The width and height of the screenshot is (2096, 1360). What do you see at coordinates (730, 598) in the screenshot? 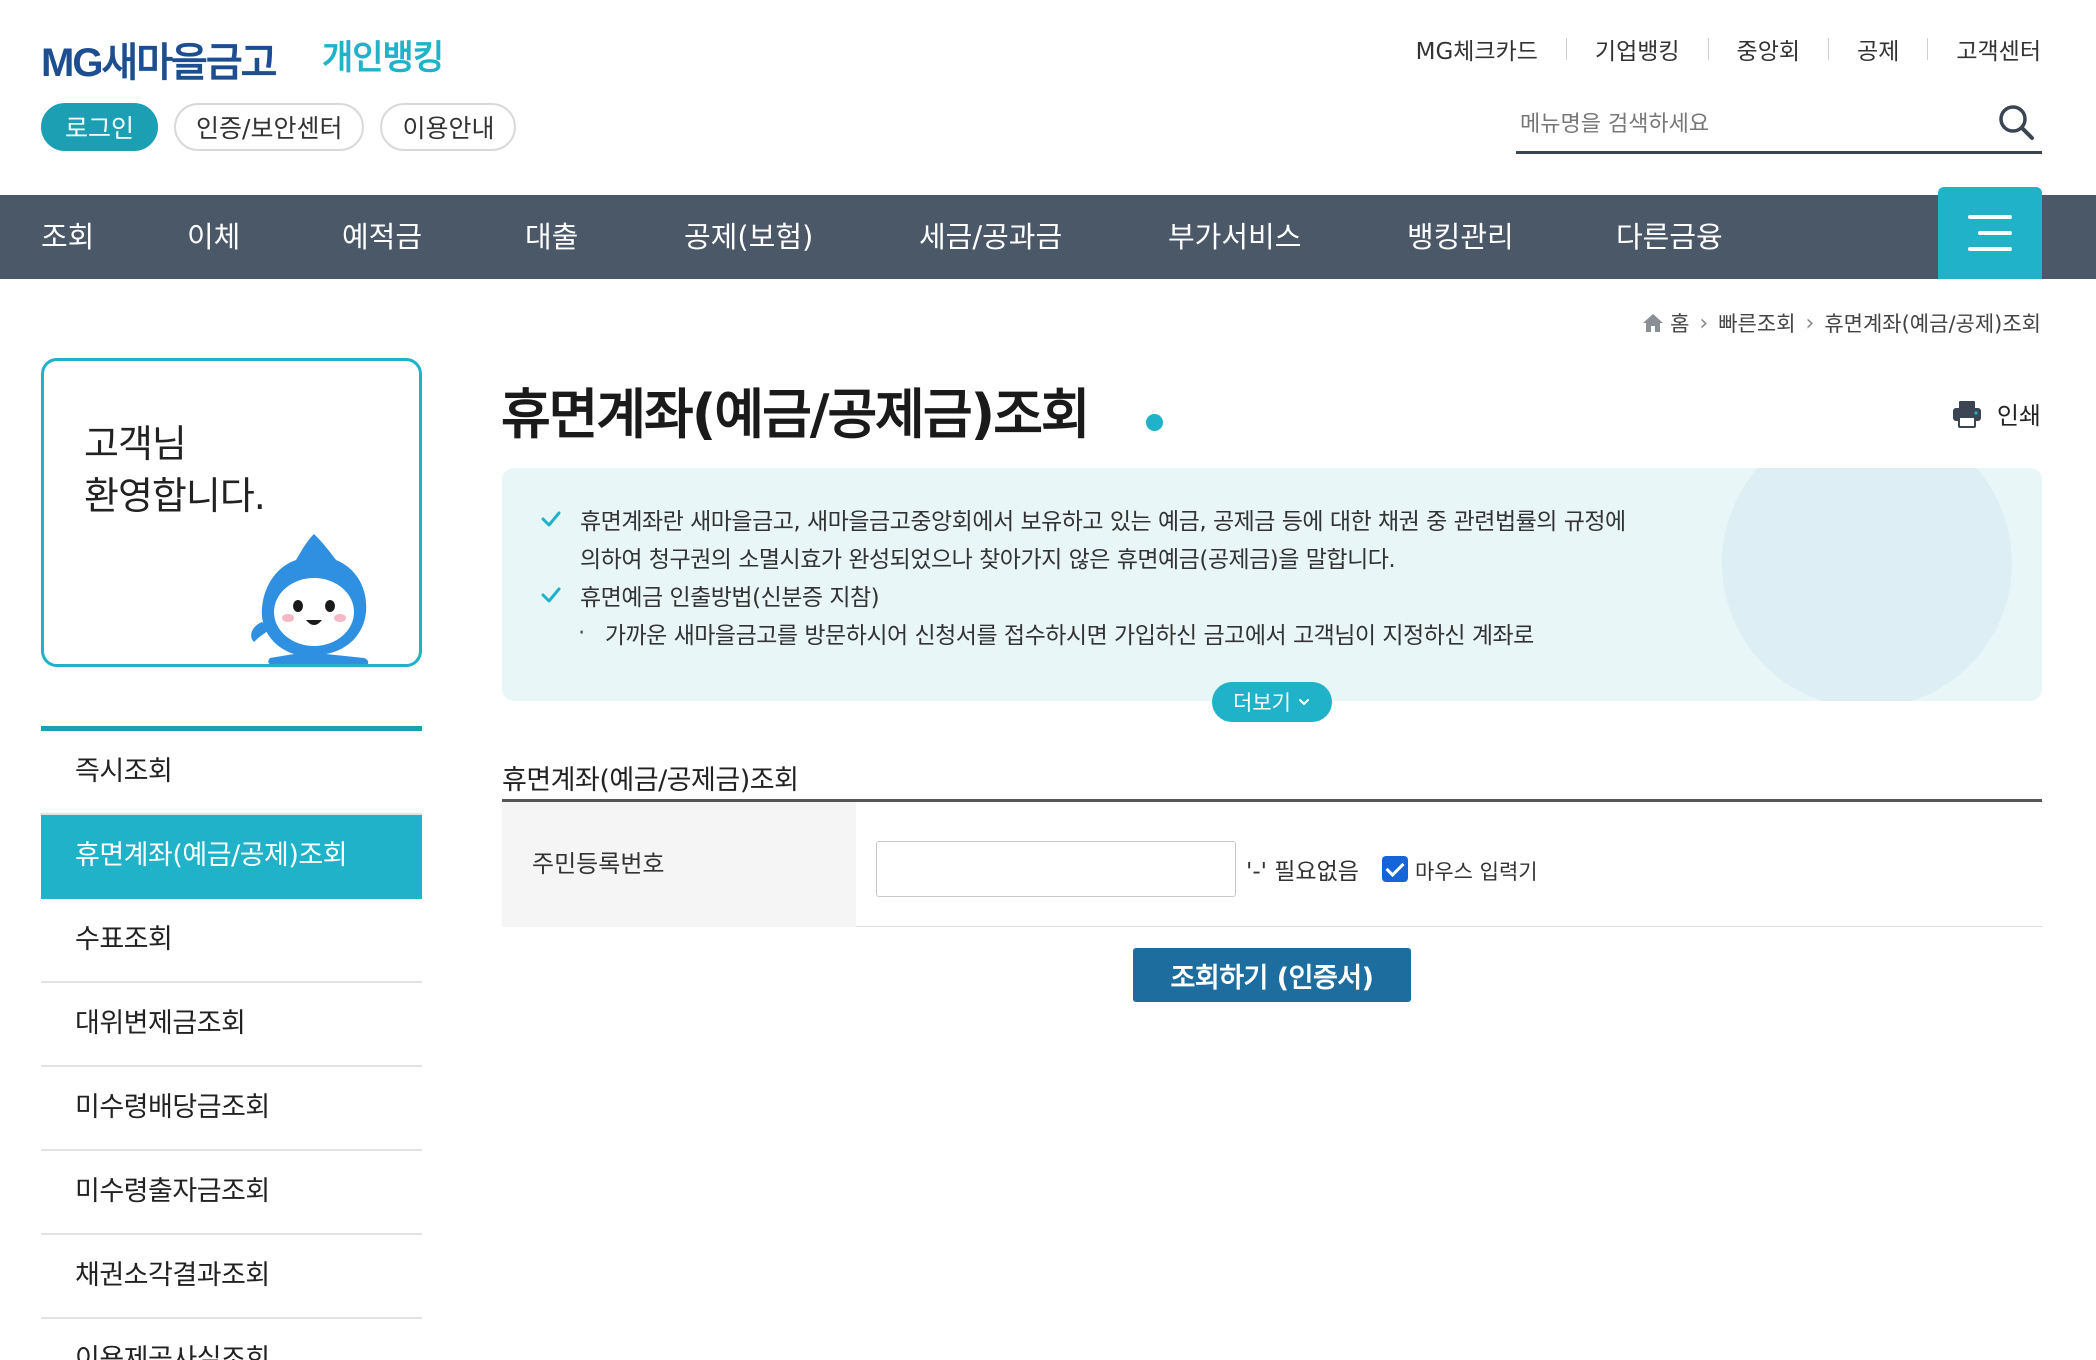
I see `info-text: 휴면예금 인출방법(신분증 지참)` at bounding box center [730, 598].